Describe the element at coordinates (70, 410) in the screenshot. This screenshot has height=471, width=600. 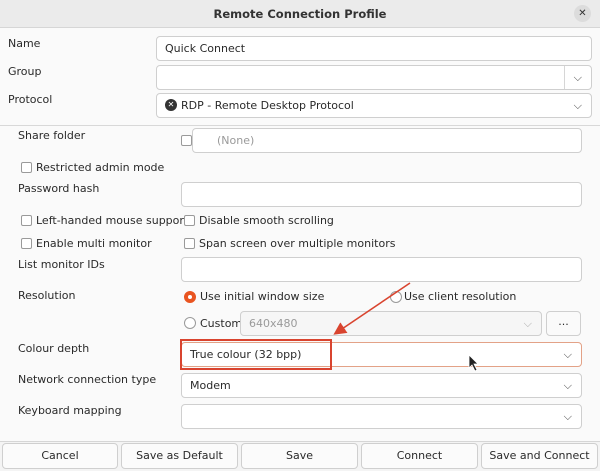
I see `keyboard-mapping-label: Keyboard mapping` at that location.